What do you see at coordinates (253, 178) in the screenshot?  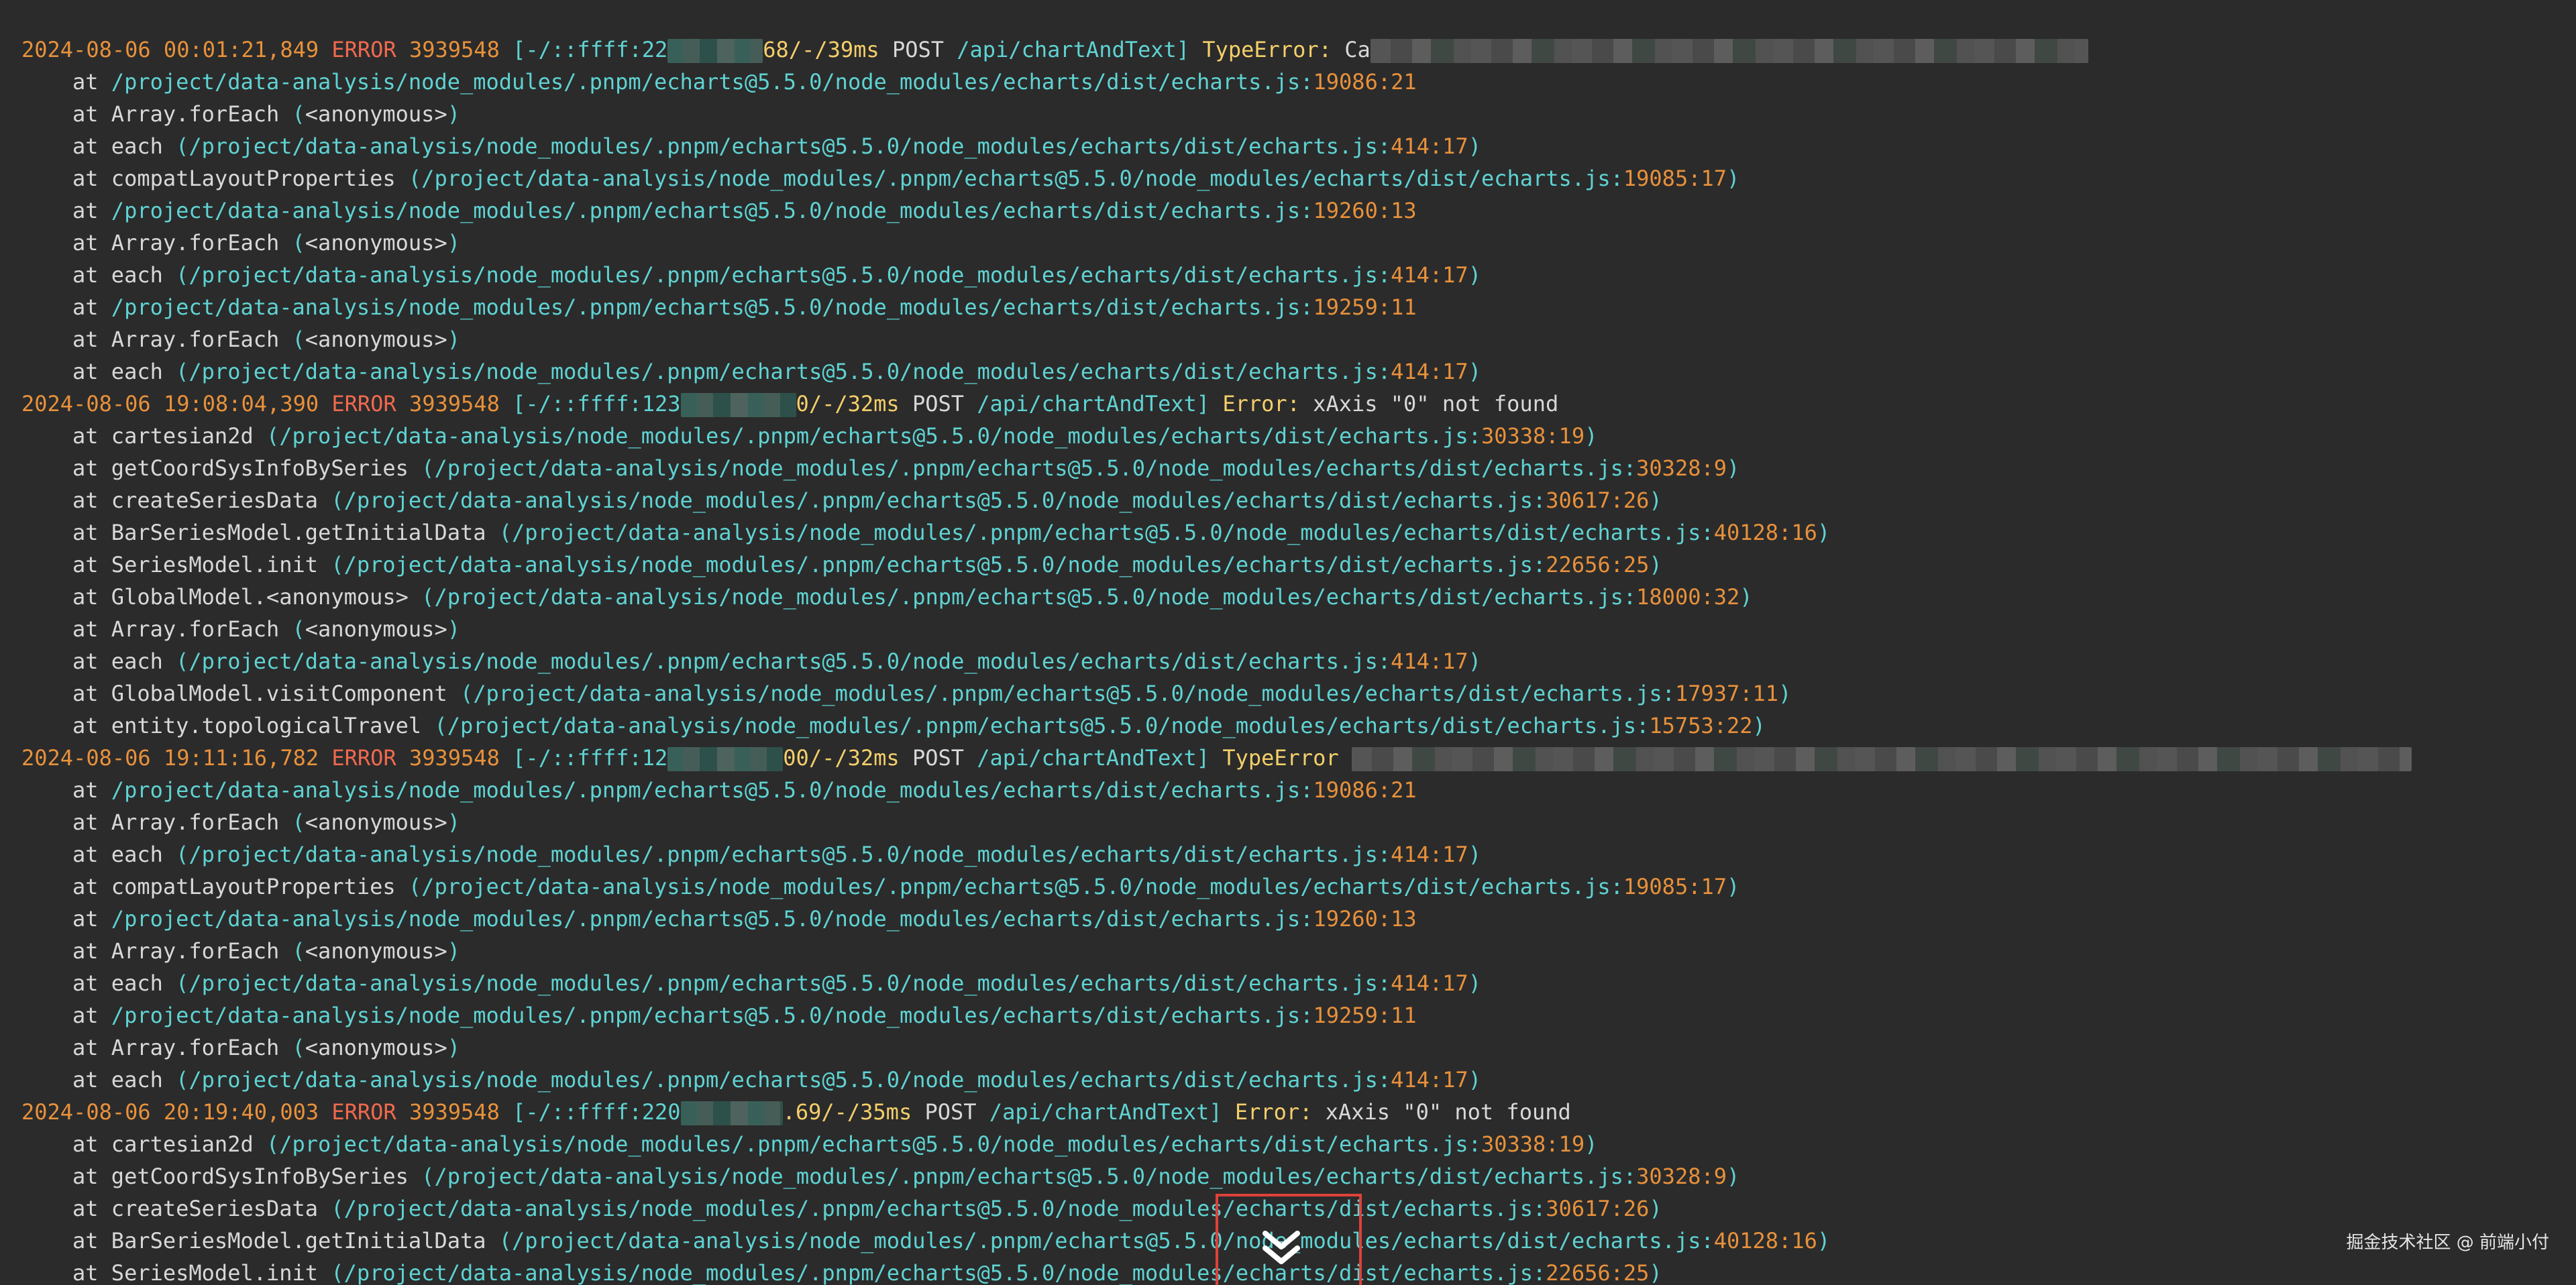 I see `frame-function: compatLayoutProperties` at bounding box center [253, 178].